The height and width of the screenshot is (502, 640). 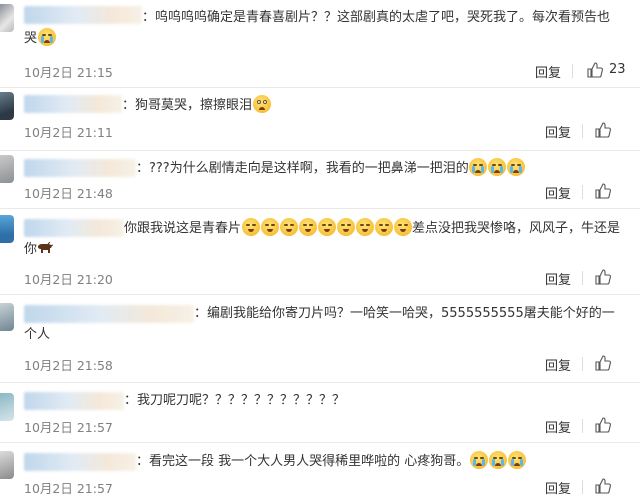 What do you see at coordinates (323, 105) in the screenshot?
I see `comment-text: ：狗哥莫哭，擦擦眼泪` at bounding box center [323, 105].